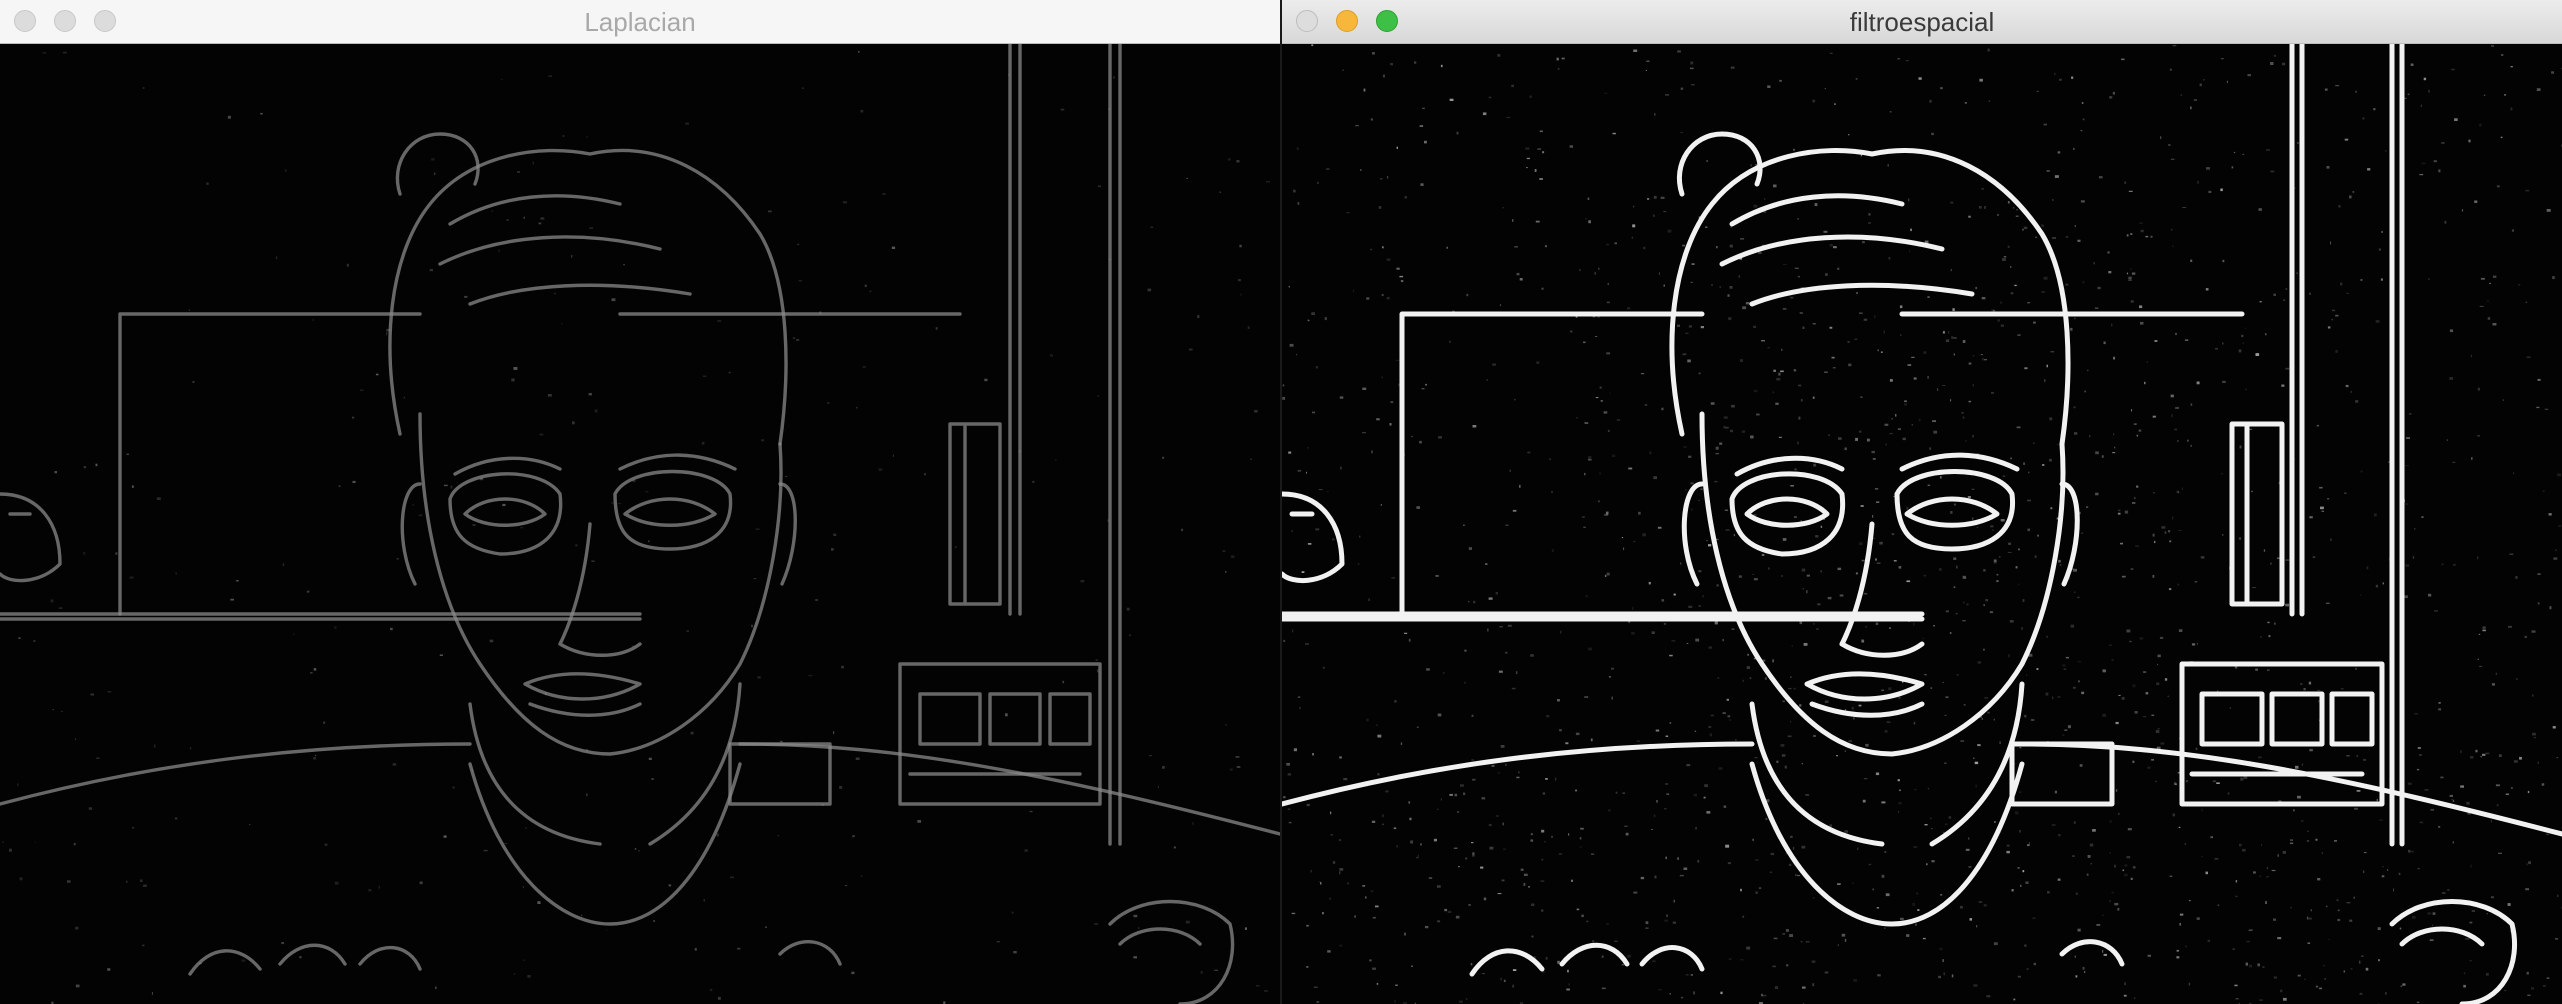 Image resolution: width=2562 pixels, height=1004 pixels. I want to click on ear-right, so click(787, 534).